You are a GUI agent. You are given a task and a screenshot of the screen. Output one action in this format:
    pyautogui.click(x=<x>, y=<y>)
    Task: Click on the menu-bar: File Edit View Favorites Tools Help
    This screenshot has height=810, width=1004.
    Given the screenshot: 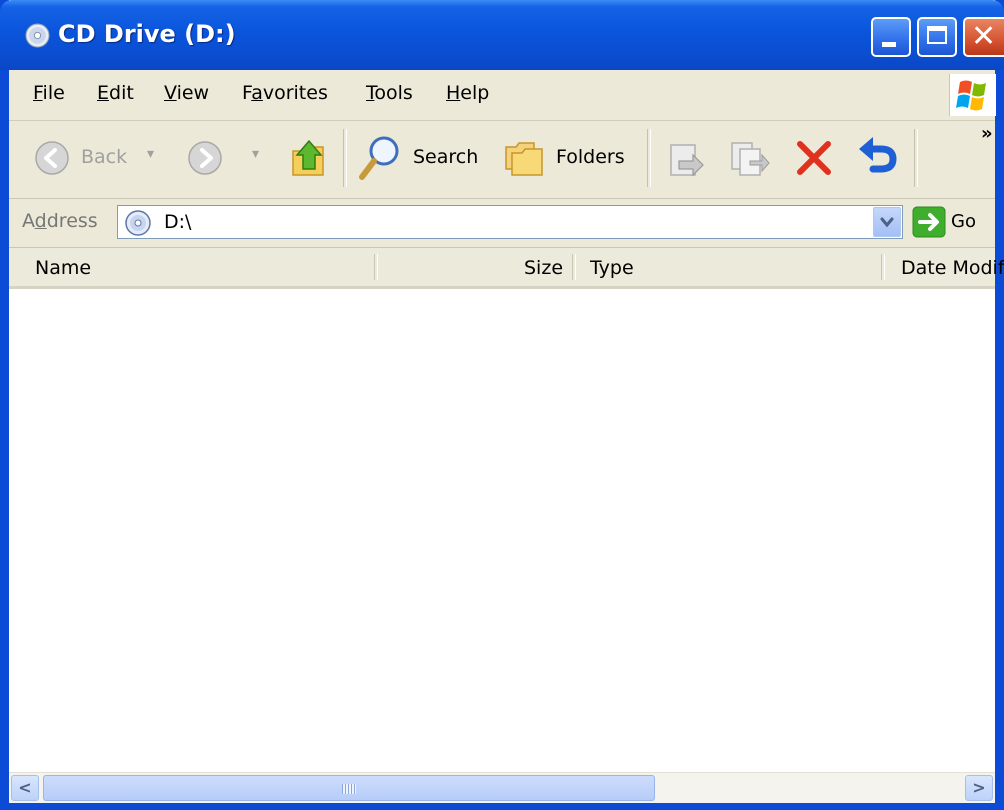 What is the action you would take?
    pyautogui.click(x=502, y=95)
    